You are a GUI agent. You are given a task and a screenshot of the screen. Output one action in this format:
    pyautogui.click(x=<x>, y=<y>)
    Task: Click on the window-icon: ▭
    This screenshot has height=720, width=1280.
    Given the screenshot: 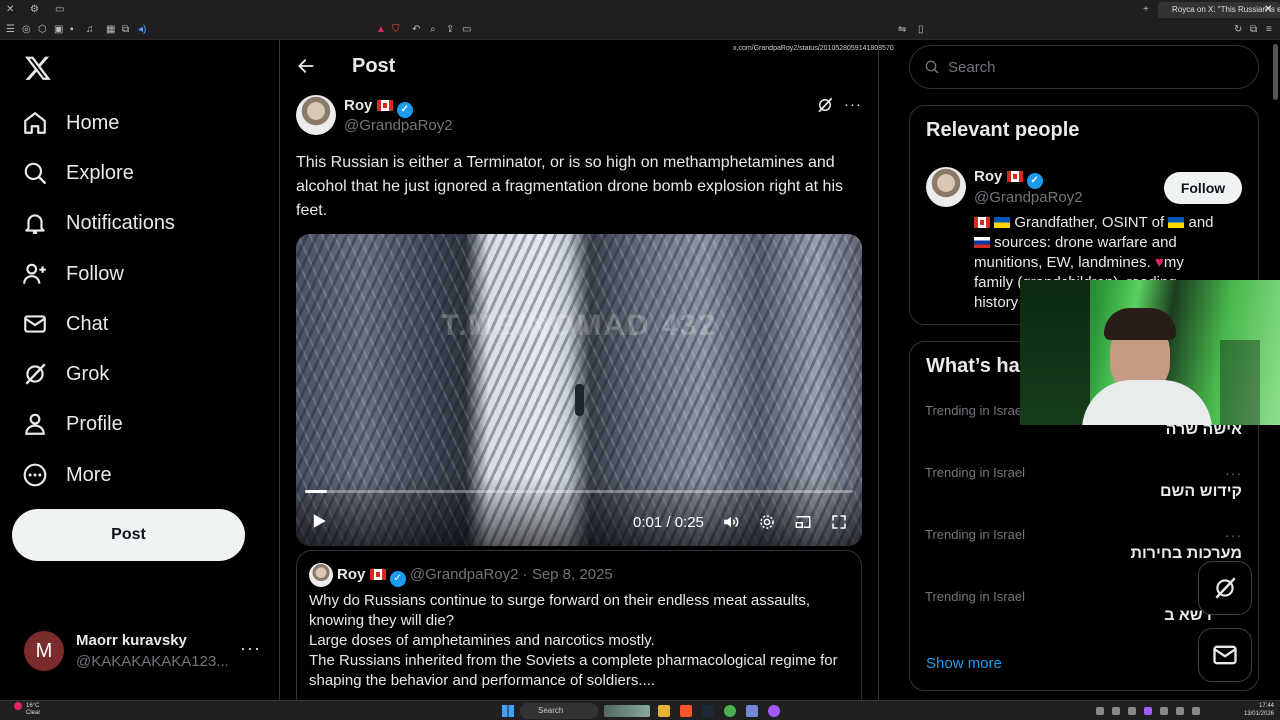 What is the action you would take?
    pyautogui.click(x=59, y=10)
    